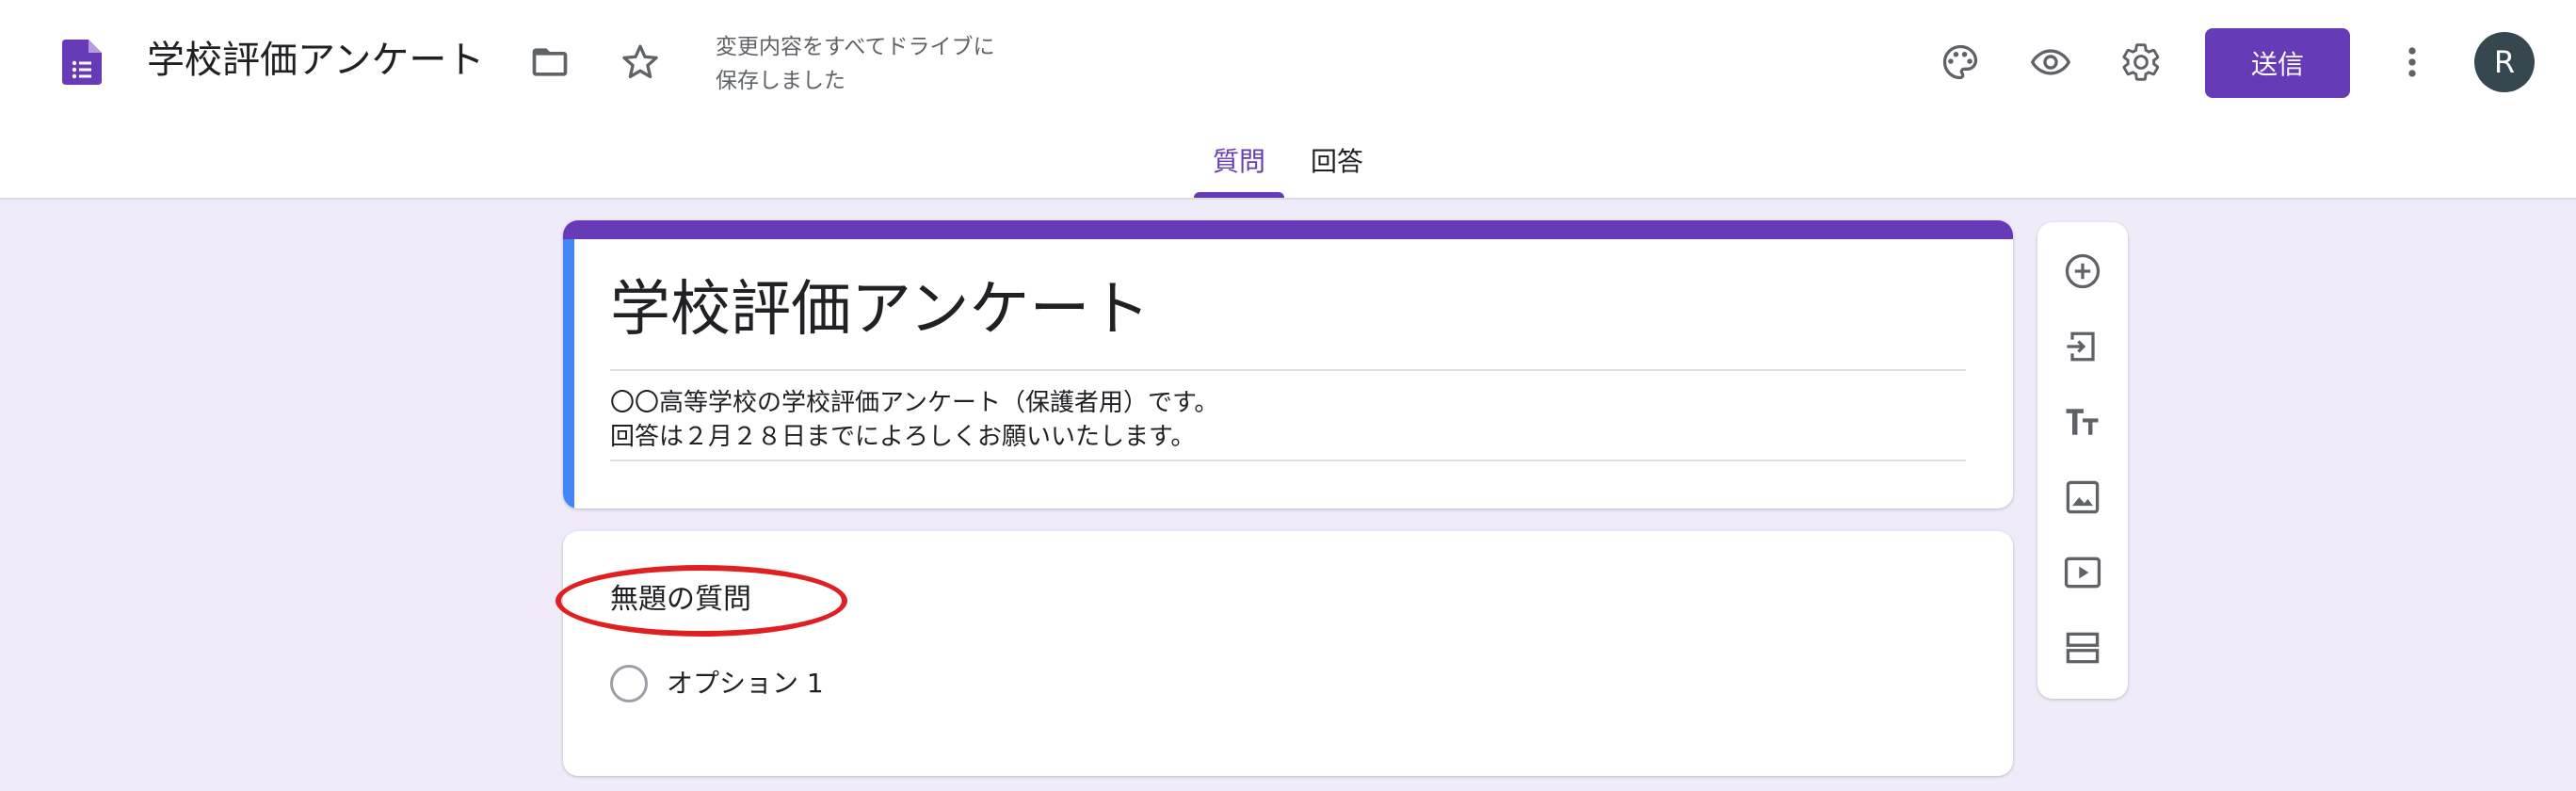 This screenshot has width=2576, height=791. I want to click on palette-icon, so click(1960, 62).